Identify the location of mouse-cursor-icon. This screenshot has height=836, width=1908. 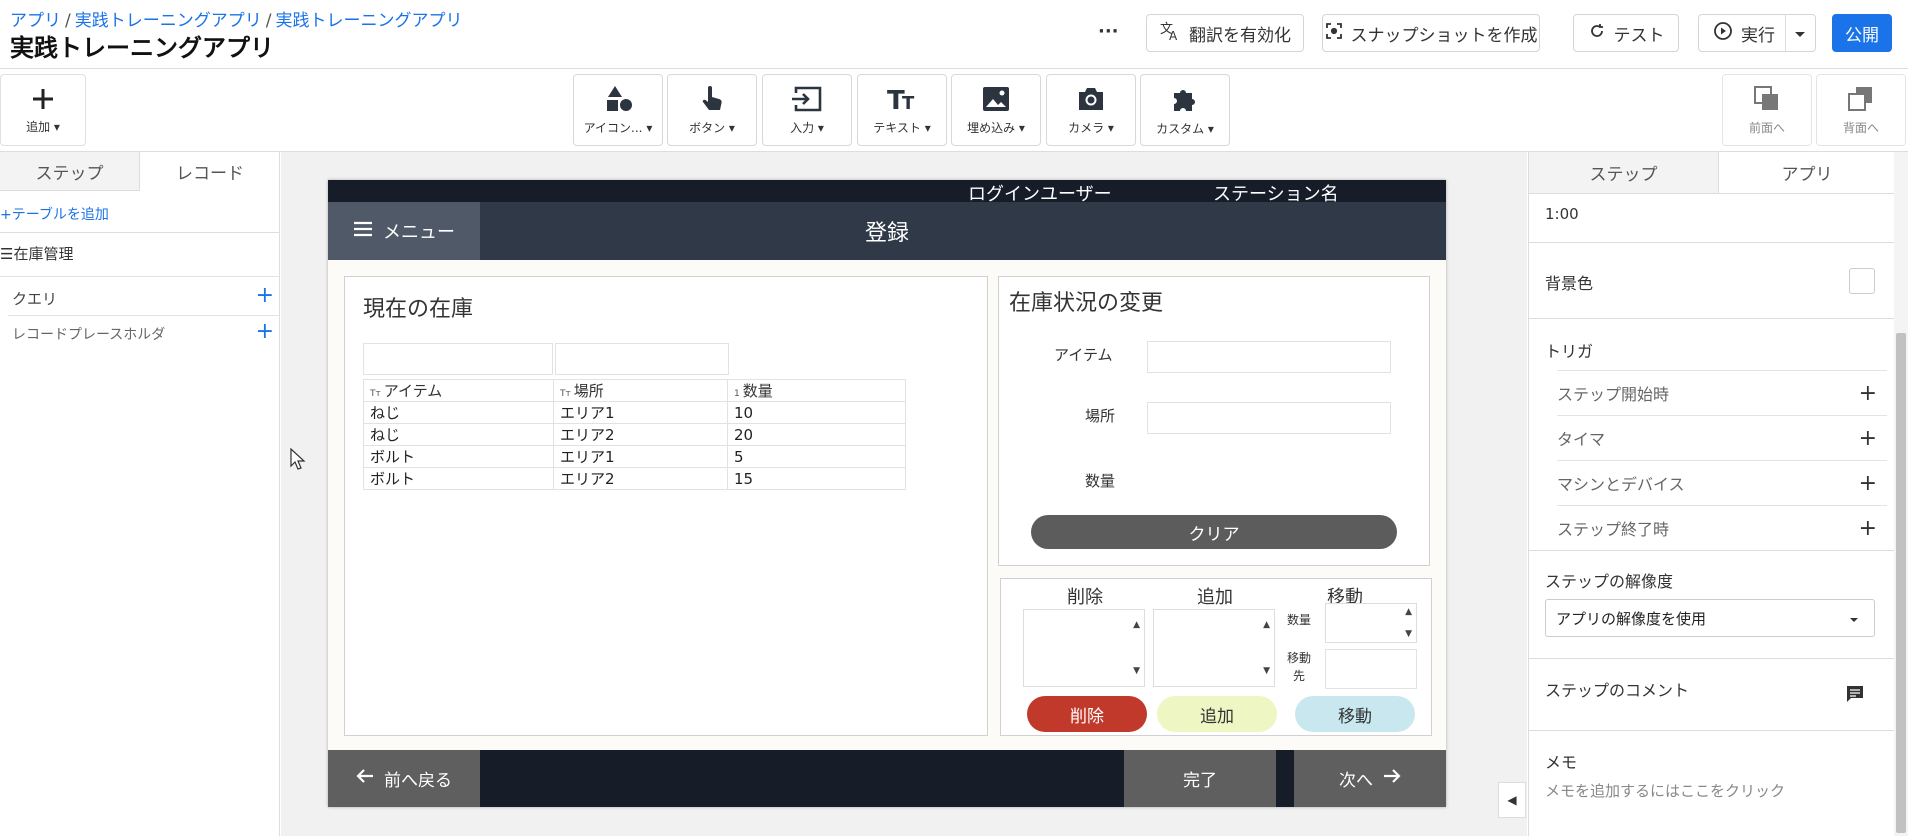
(298, 460).